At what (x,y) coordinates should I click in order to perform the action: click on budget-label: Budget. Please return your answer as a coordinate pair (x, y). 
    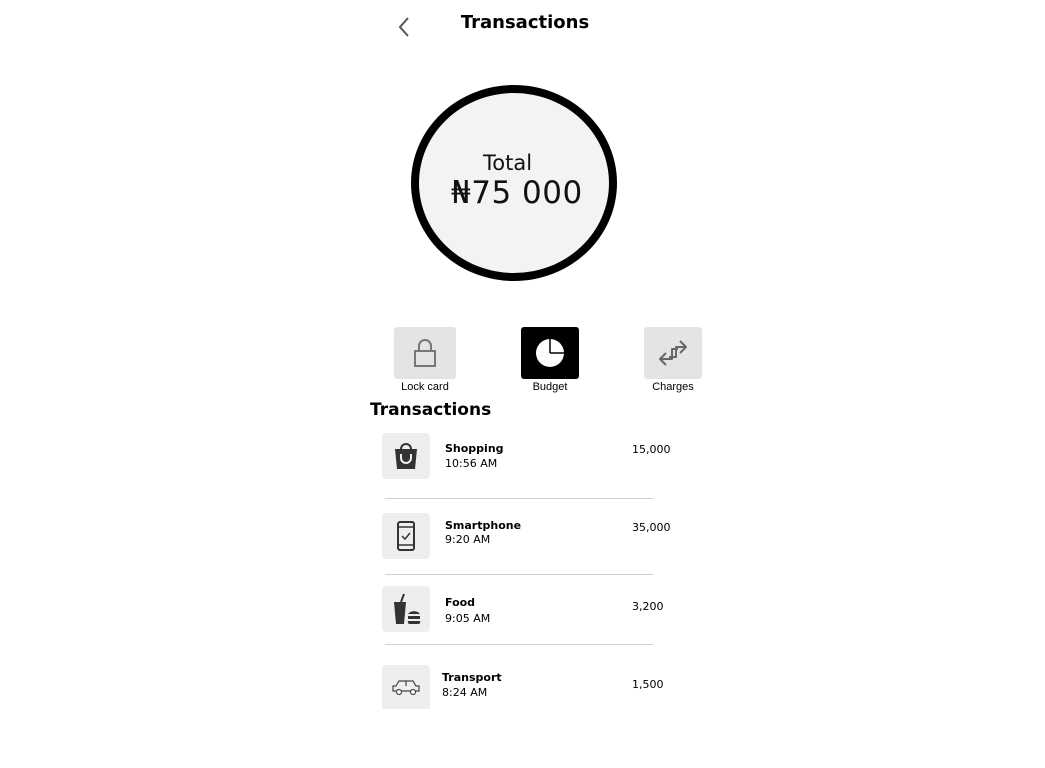
    Looking at the image, I should click on (550, 387).